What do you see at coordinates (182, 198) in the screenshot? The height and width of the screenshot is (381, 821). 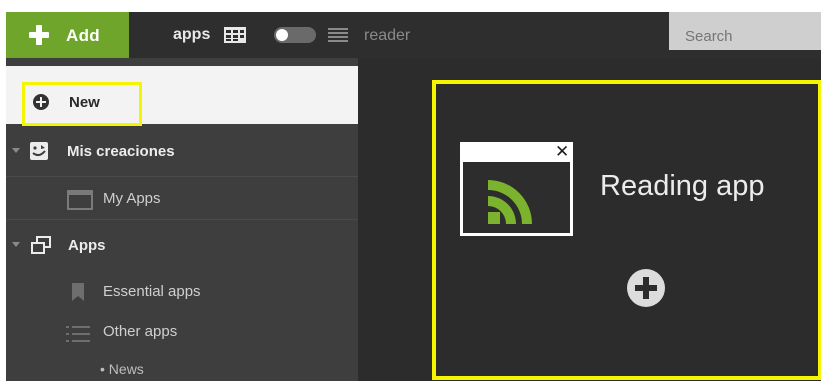 I see `sidebar-item-my-apps: My Apps` at bounding box center [182, 198].